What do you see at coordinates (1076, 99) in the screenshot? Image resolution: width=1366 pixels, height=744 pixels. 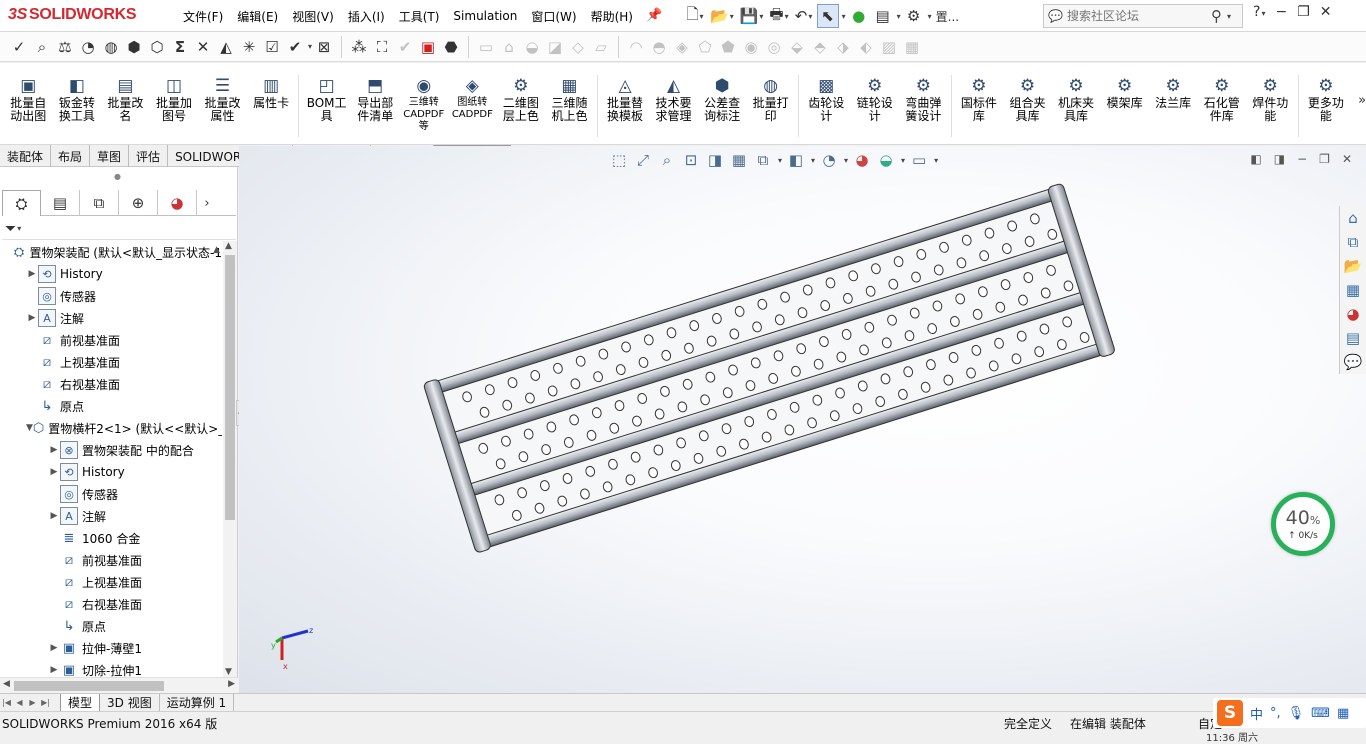 I see `command-button: ⚙ 机床夹 具库` at bounding box center [1076, 99].